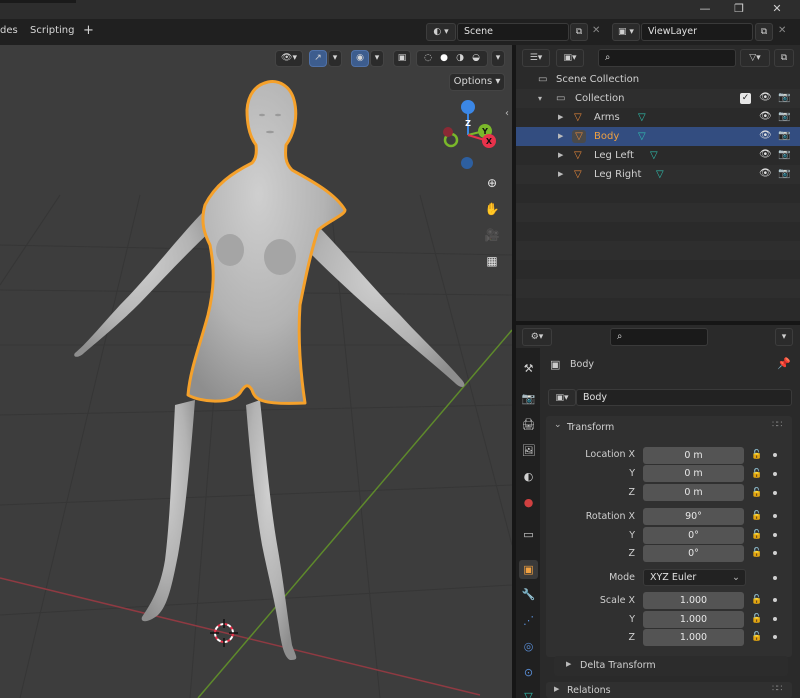  What do you see at coordinates (658, 117) in the screenshot?
I see `outliner-row-arms: ▶ ▽ Arms ▽ 👁 📷` at bounding box center [658, 117].